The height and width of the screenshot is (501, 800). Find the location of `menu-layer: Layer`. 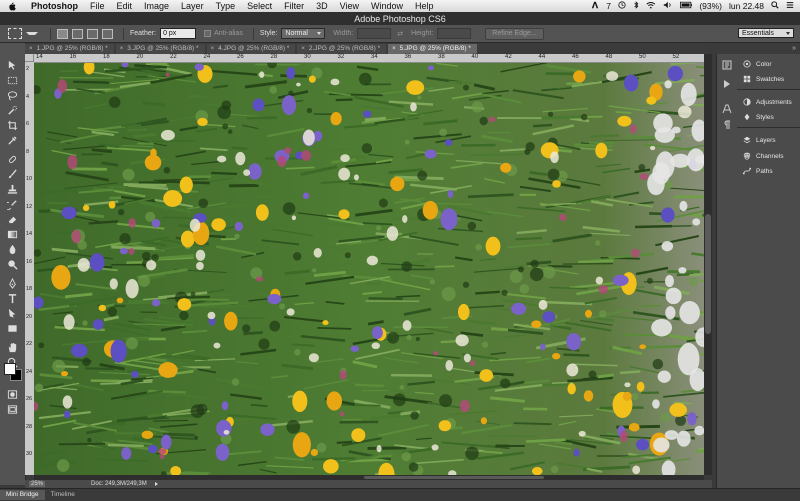

menu-layer: Layer is located at coordinates (192, 6).